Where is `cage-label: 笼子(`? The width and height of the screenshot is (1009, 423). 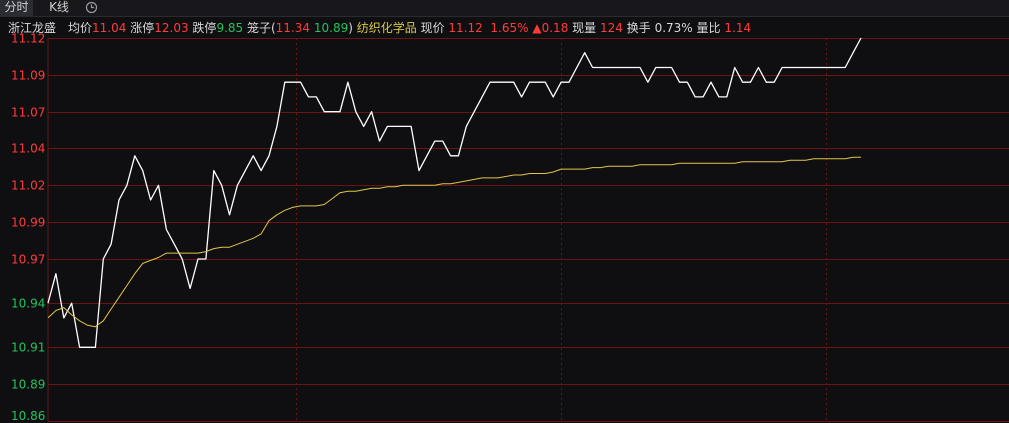 cage-label: 笼子( is located at coordinates (261, 28).